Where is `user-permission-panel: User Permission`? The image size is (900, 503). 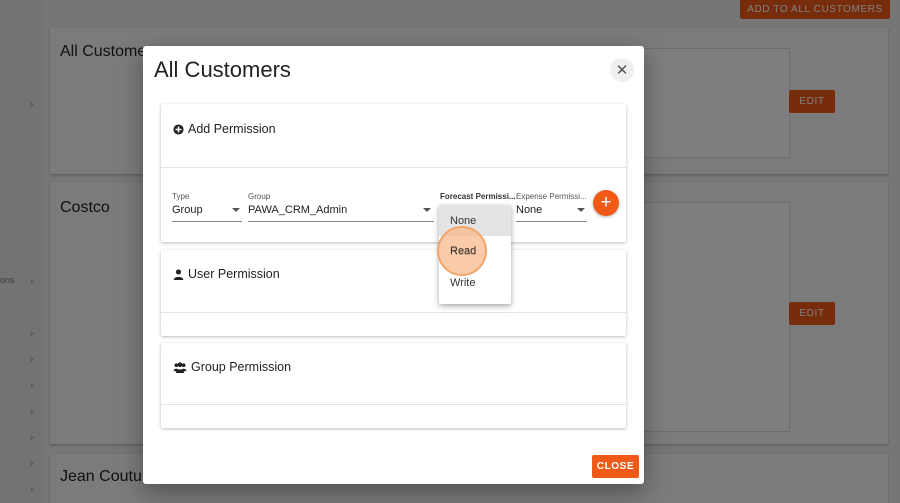
user-permission-panel: User Permission is located at coordinates (393, 293).